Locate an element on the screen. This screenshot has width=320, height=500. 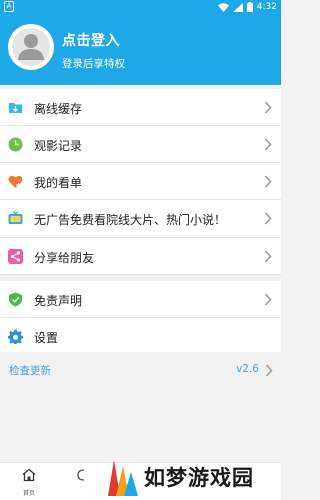
watermark-sail-icon is located at coordinates (123, 478).